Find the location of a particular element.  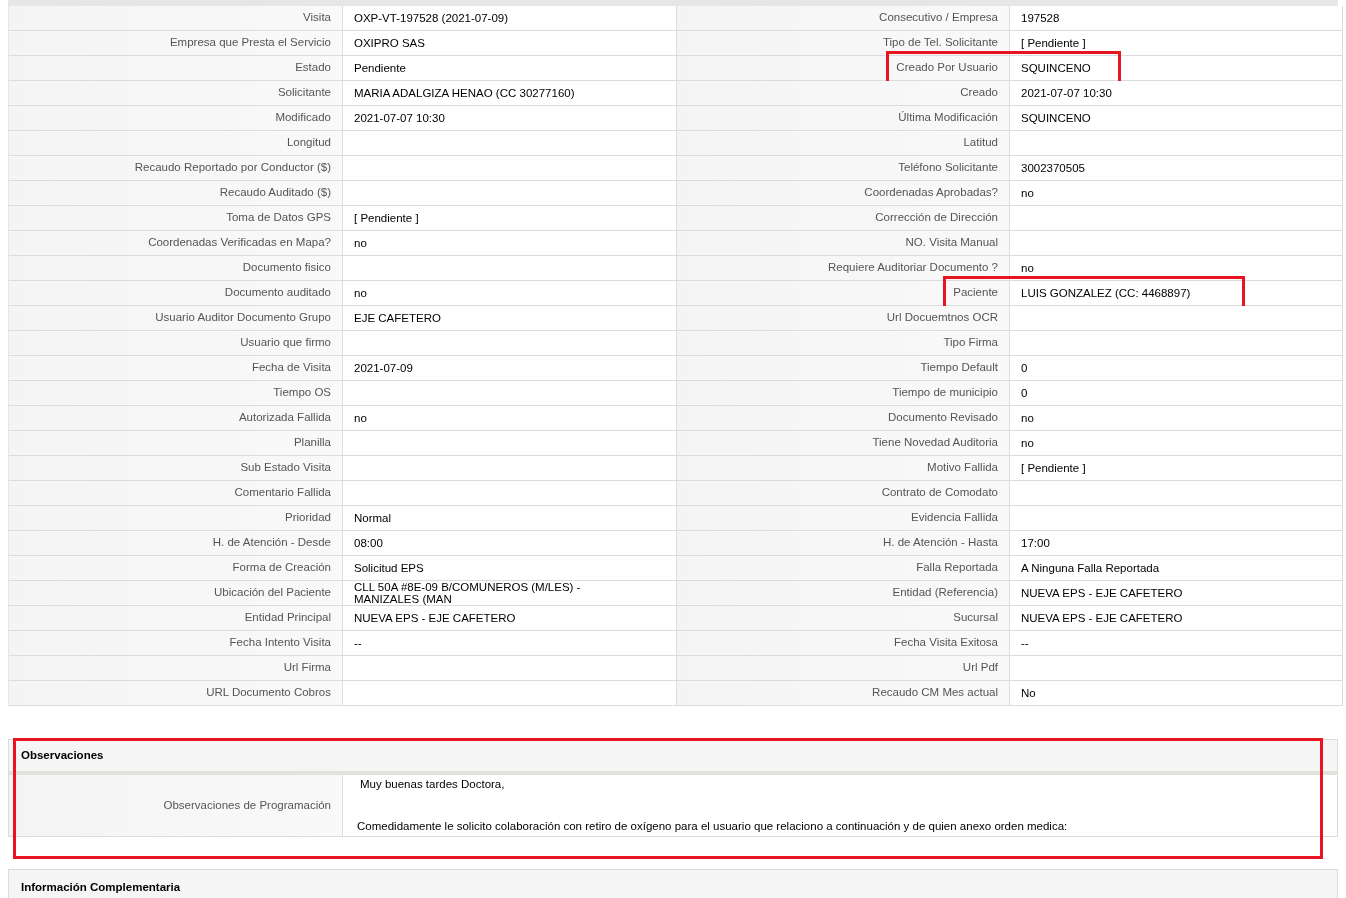

field-label: URL Documento Cobros is located at coordinates (268, 693).